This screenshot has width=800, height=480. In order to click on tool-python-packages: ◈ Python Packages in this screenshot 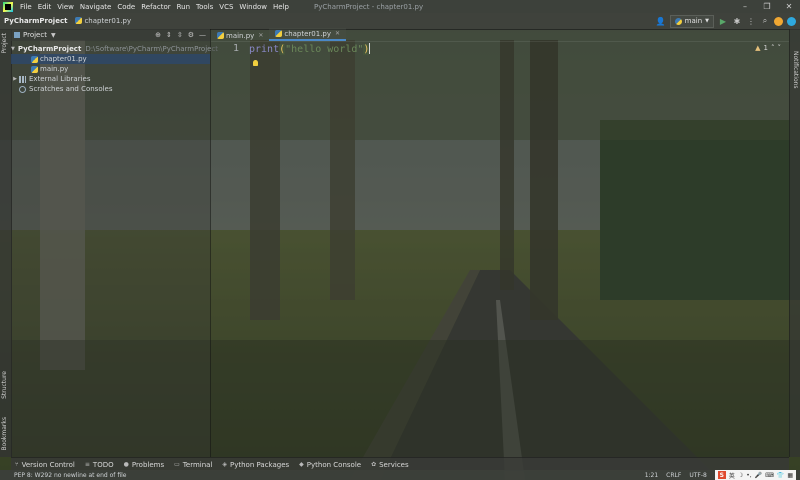, I will do `click(256, 465)`.